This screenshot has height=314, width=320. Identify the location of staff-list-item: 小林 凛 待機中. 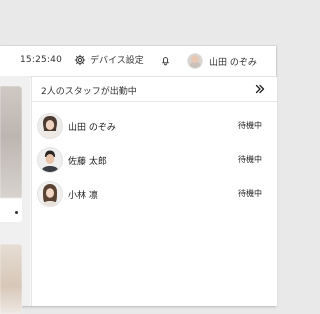
(154, 194).